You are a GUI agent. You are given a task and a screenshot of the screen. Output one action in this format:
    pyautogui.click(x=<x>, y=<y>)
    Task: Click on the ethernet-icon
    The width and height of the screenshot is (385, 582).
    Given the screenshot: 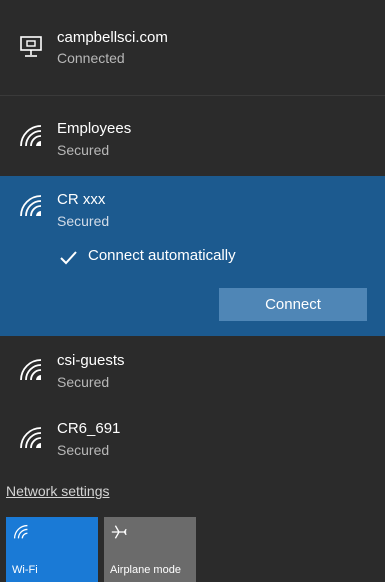 What is the action you would take?
    pyautogui.click(x=31, y=46)
    